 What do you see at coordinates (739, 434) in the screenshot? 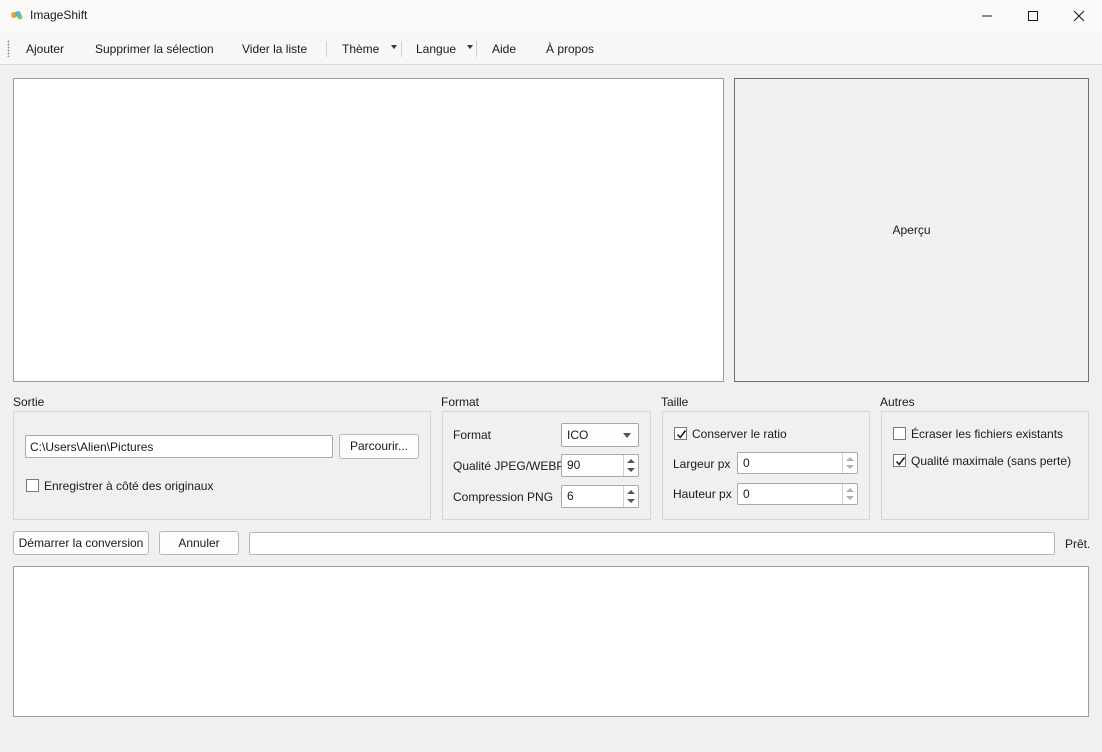
I see `keep-ratio-label: Conserver le ratio` at bounding box center [739, 434].